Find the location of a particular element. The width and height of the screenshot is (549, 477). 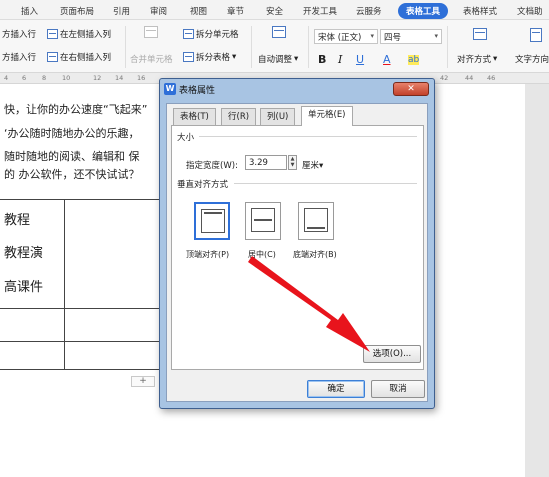

insert-row-above-label: 方插入行 is located at coordinates (19, 35).